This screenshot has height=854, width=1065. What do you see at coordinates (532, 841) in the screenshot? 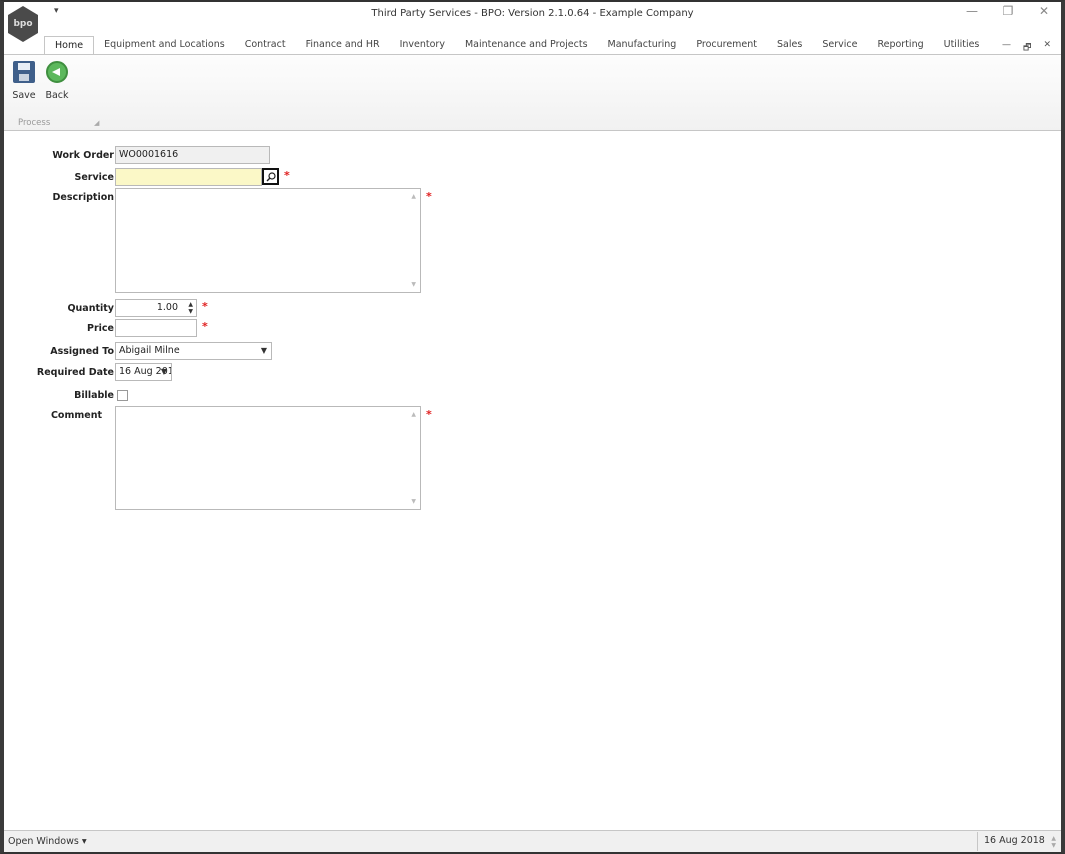
I see `status-bar: Open Windows ▾ 16 Aug 2018 ▲ ▼` at bounding box center [532, 841].